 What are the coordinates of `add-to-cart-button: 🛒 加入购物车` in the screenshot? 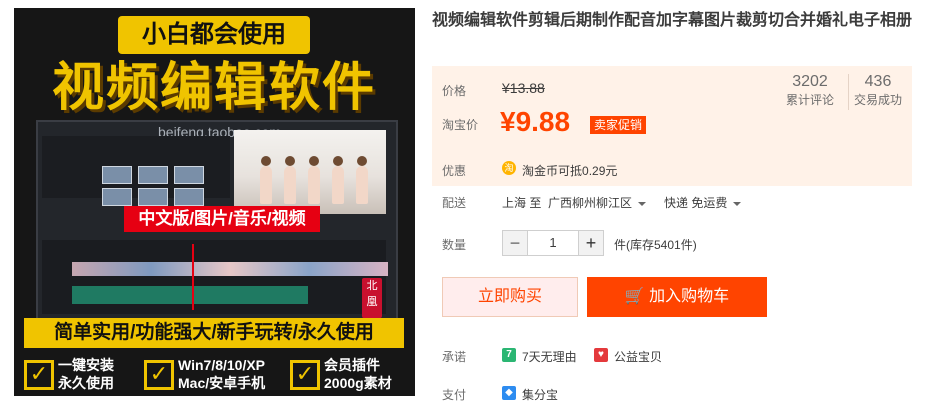 It's located at (677, 297).